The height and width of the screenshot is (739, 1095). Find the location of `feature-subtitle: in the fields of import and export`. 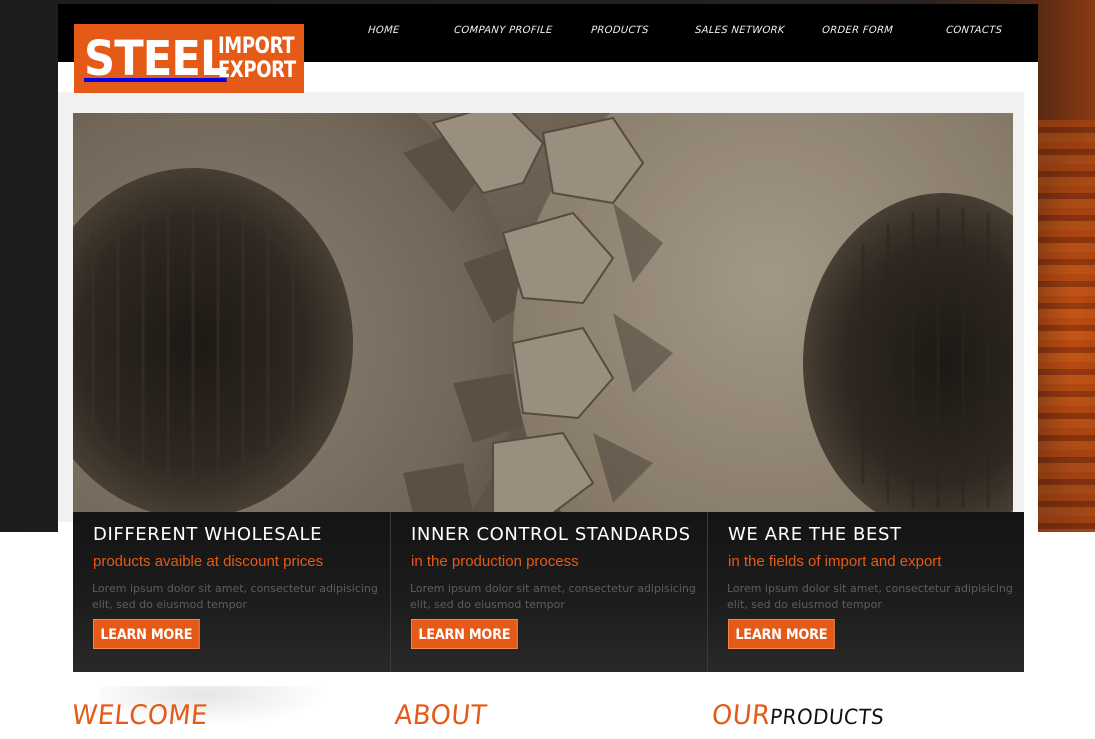

feature-subtitle: in the fields of import and export is located at coordinates (835, 561).